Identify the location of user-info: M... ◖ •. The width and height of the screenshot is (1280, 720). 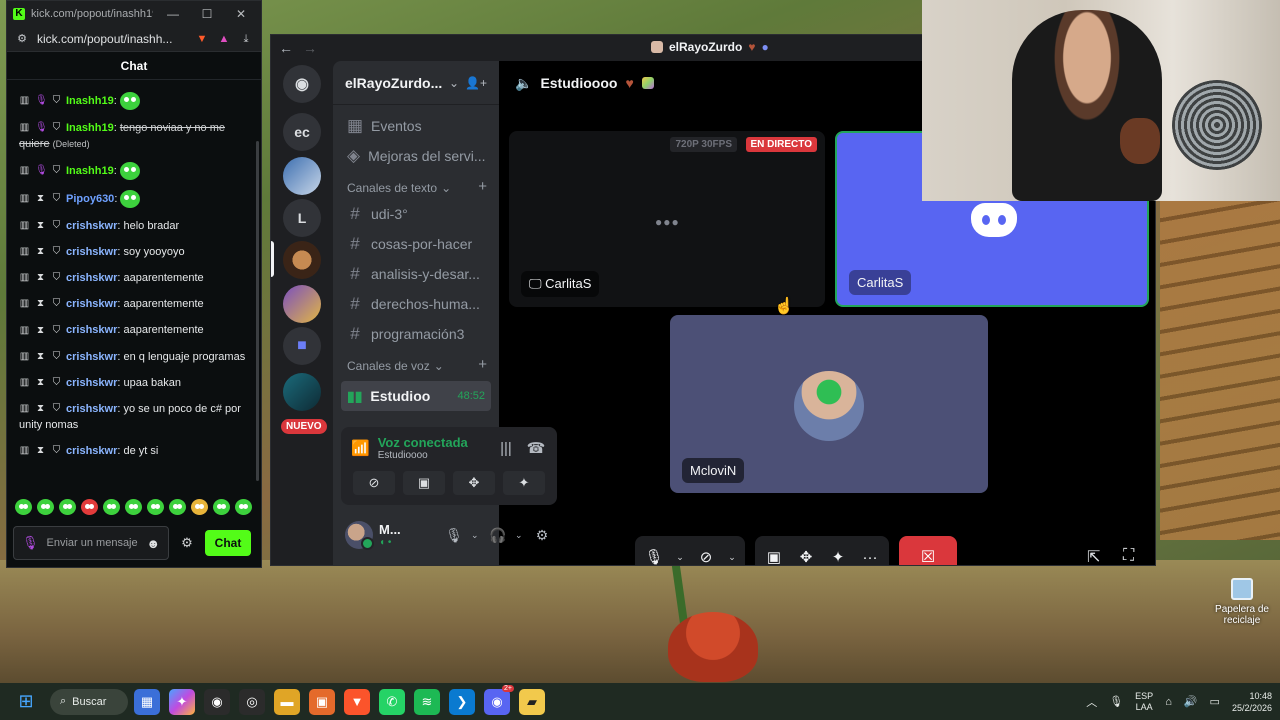
(408, 535).